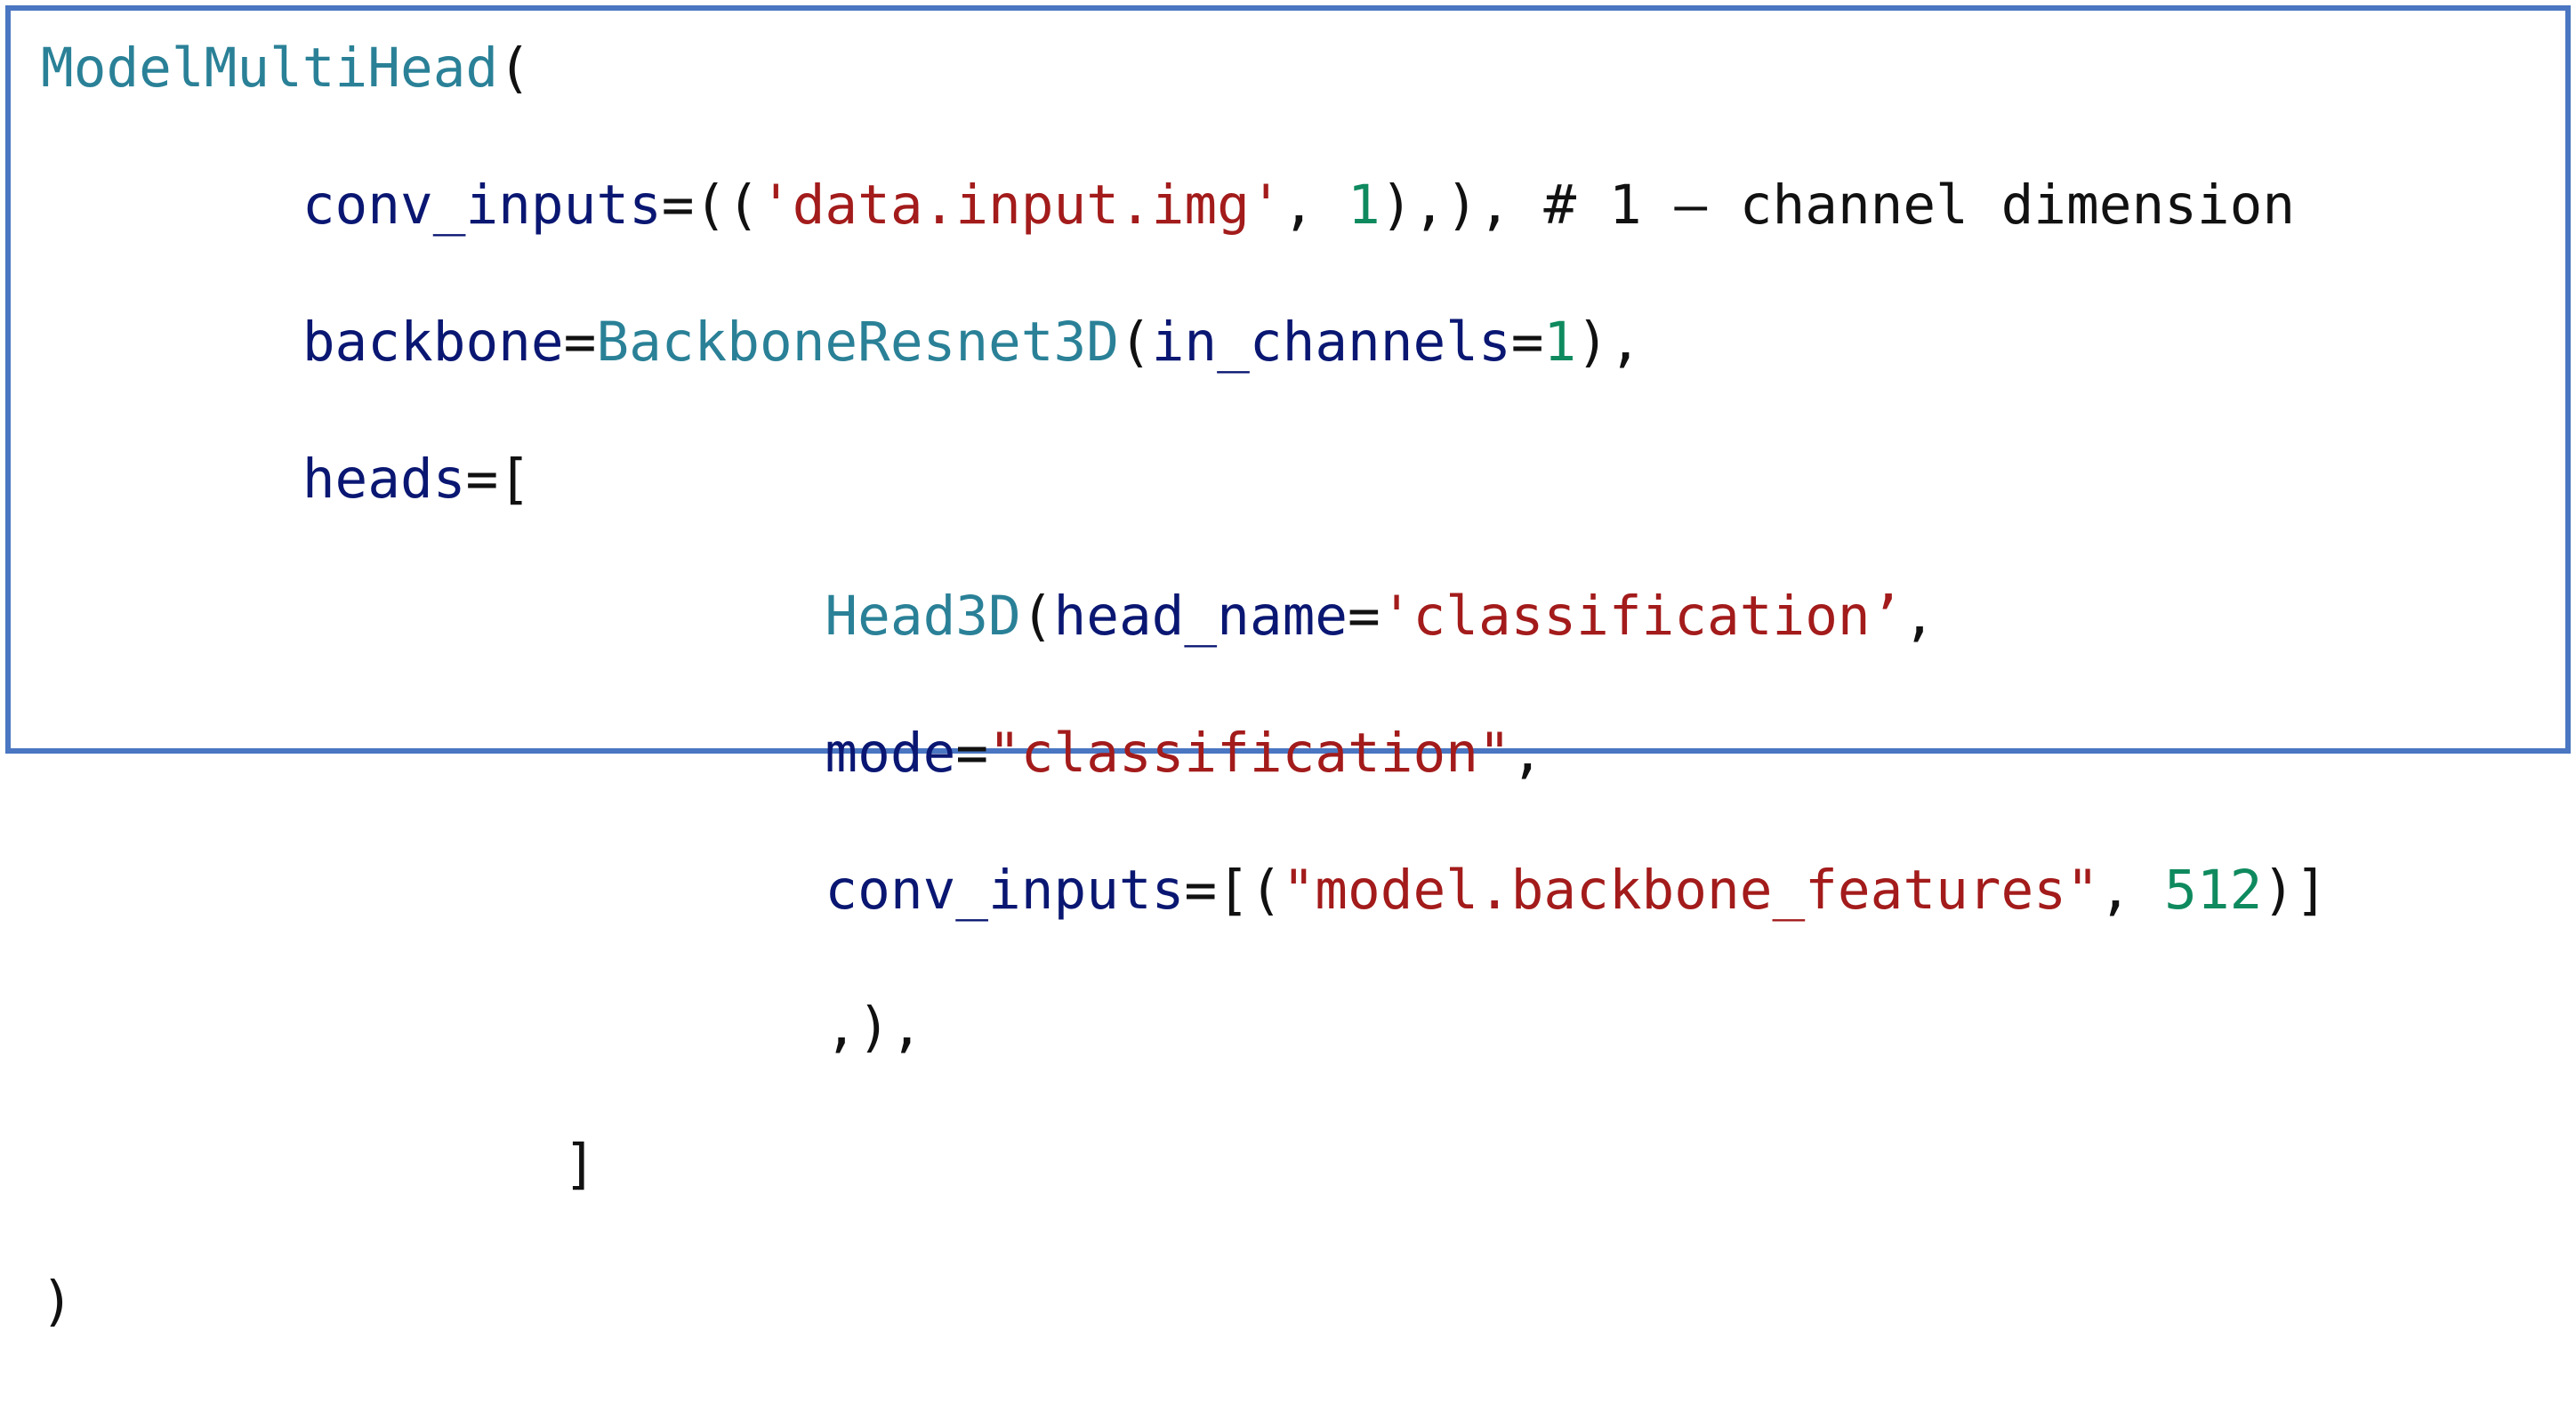 This screenshot has height=1404, width=2576. Describe the element at coordinates (580, 1164) in the screenshot. I see `punctuation-token: ]` at that location.